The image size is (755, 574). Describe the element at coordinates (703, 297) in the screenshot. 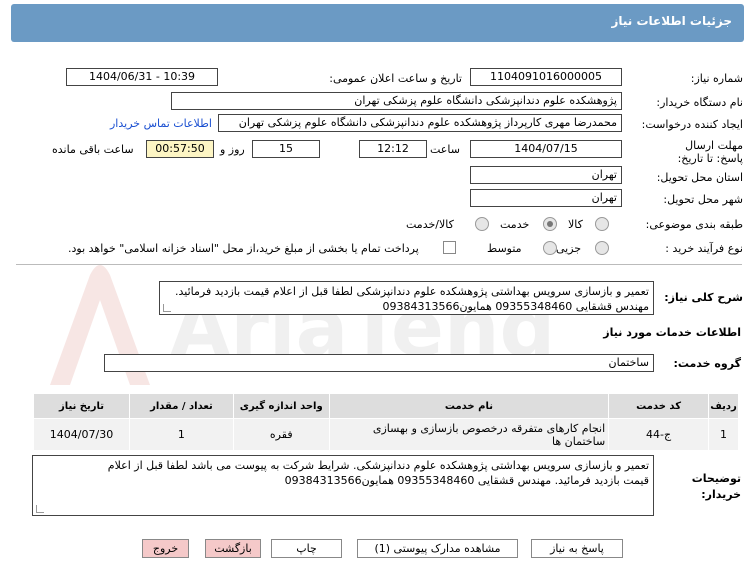

I see `summary-label: شرح کلی نیاز:` at that location.